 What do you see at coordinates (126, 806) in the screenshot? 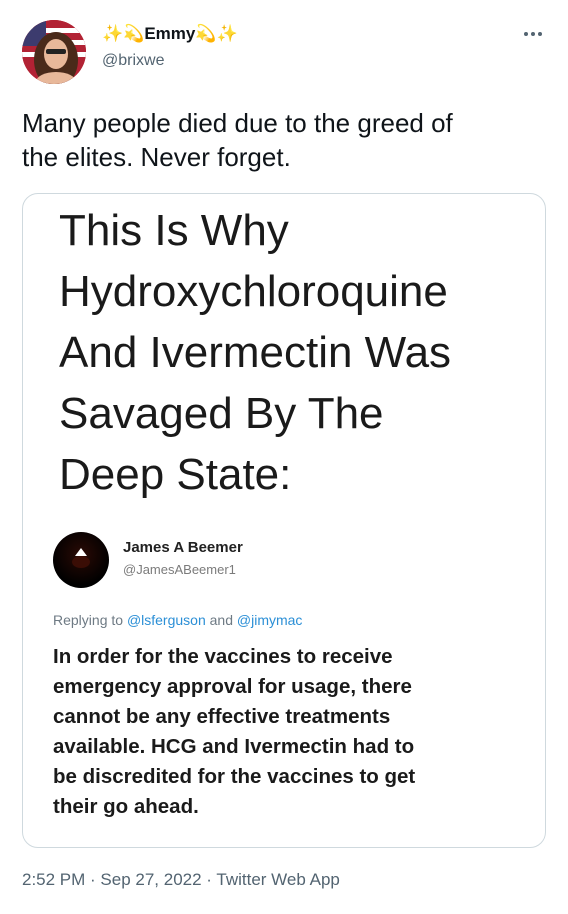
I see `quoted-body-line: their go ahead.` at bounding box center [126, 806].